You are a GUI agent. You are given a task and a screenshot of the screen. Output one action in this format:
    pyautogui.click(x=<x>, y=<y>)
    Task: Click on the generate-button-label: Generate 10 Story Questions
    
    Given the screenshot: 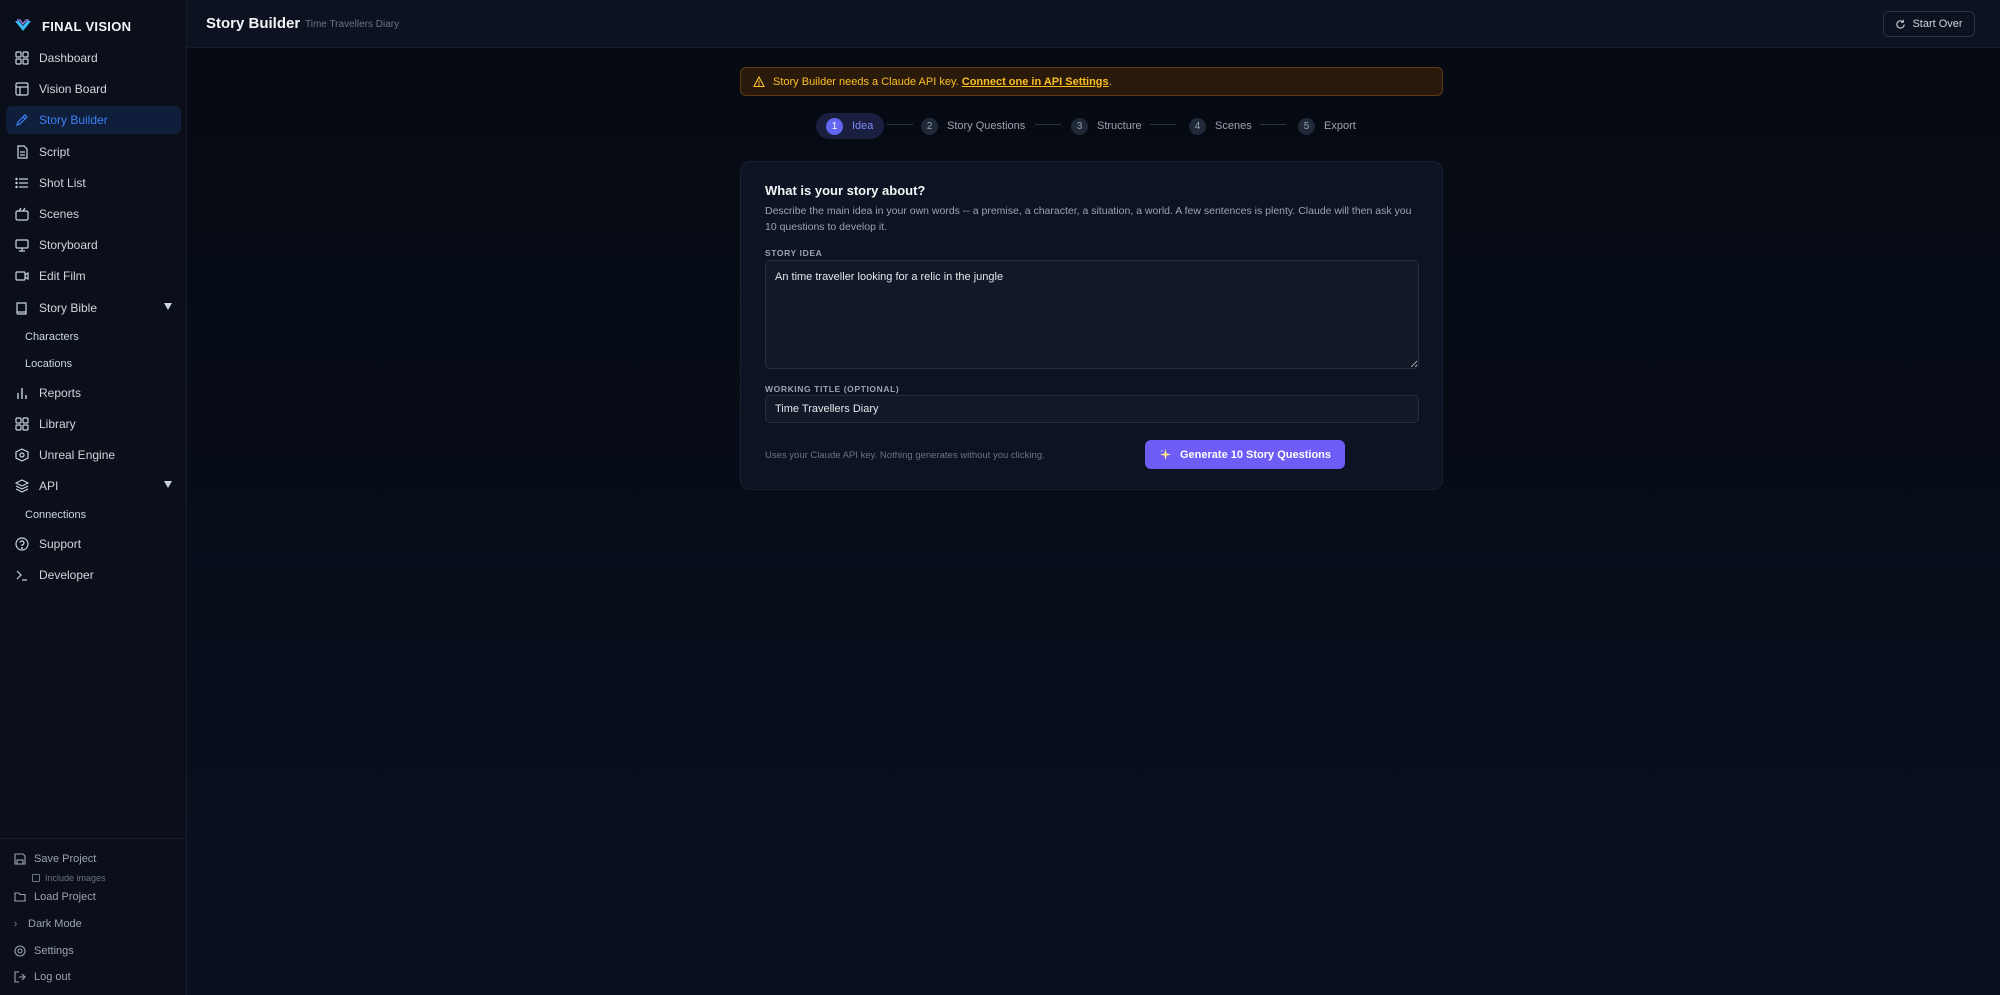 What is the action you would take?
    pyautogui.click(x=1255, y=454)
    